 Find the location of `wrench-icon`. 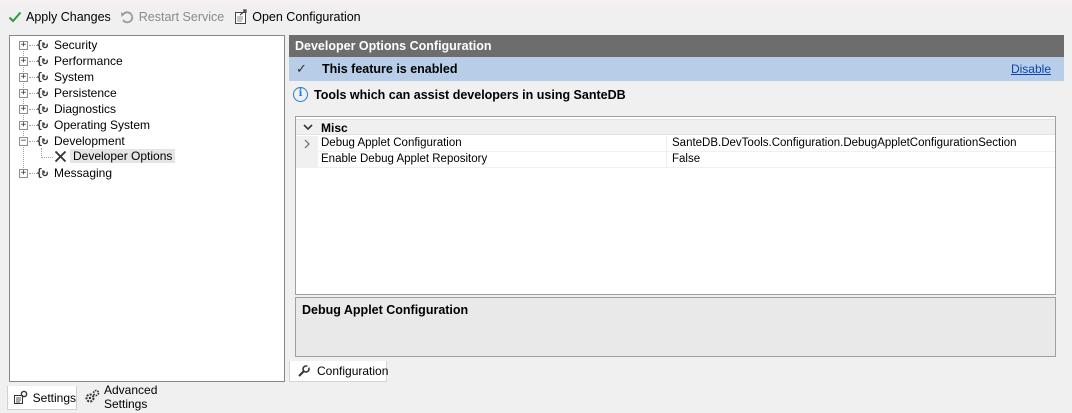

wrench-icon is located at coordinates (304, 371).